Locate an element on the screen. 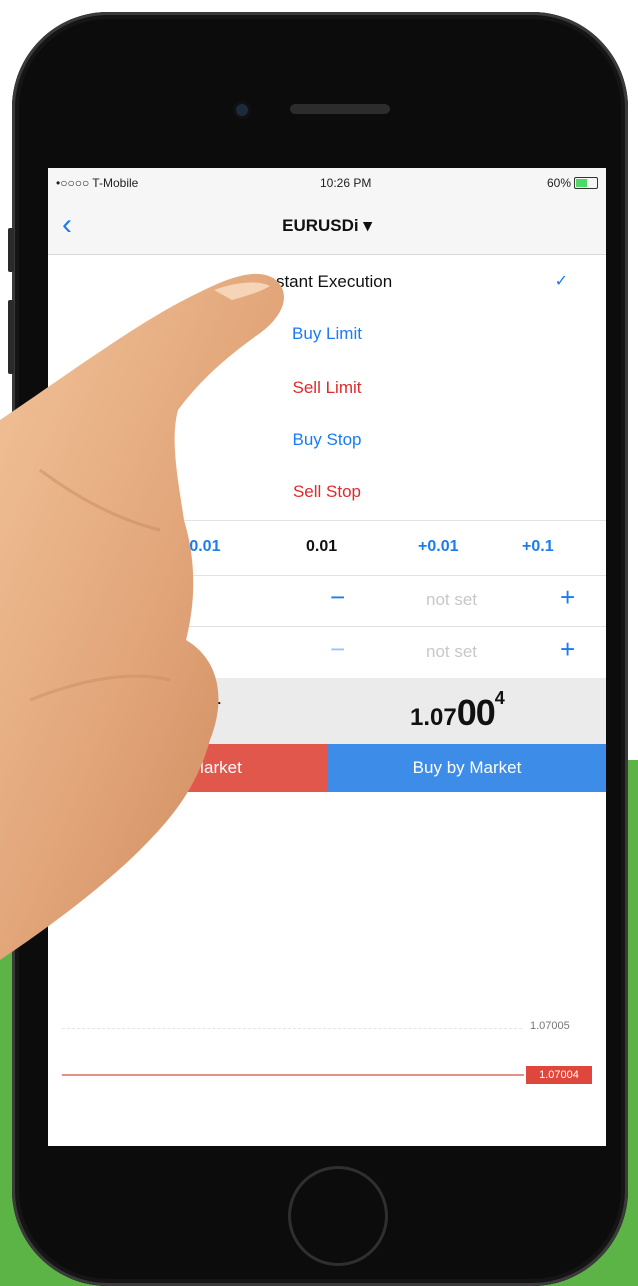  volume-inc-big: +0.1 is located at coordinates (538, 547).